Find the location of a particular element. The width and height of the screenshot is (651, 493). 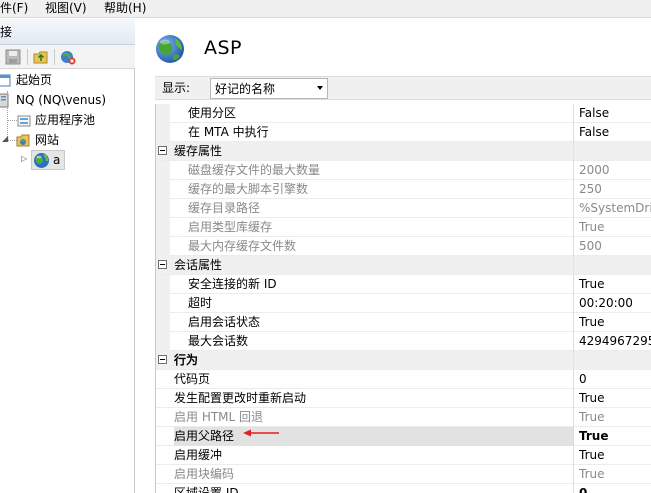

property-name: 代码页 is located at coordinates (374, 379).